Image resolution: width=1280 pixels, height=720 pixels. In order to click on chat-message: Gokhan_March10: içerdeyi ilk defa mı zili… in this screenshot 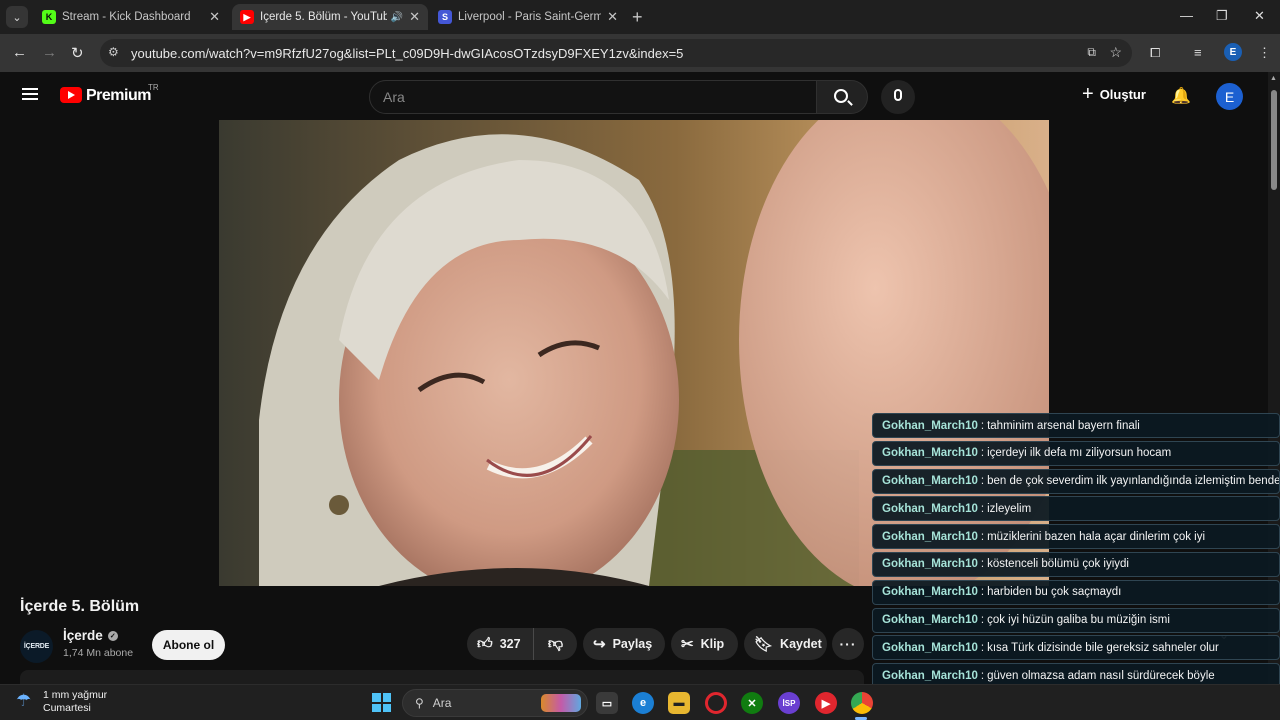, I will do `click(1076, 453)`.